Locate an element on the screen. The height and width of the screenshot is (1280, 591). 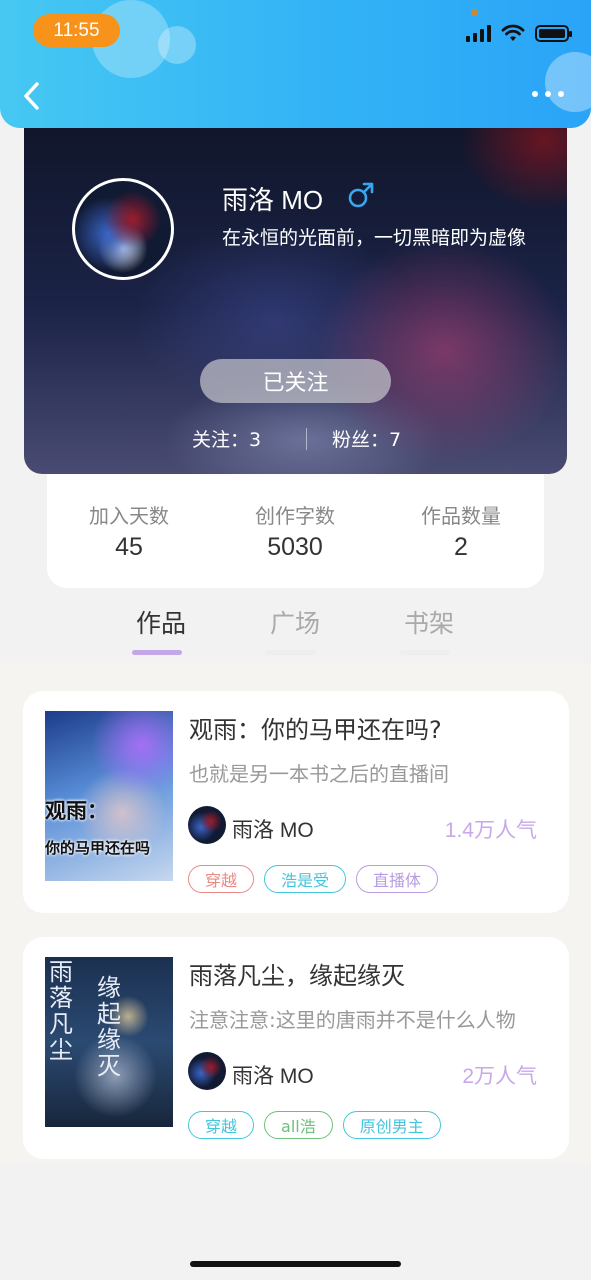
more-options-button is located at coordinates (548, 94).